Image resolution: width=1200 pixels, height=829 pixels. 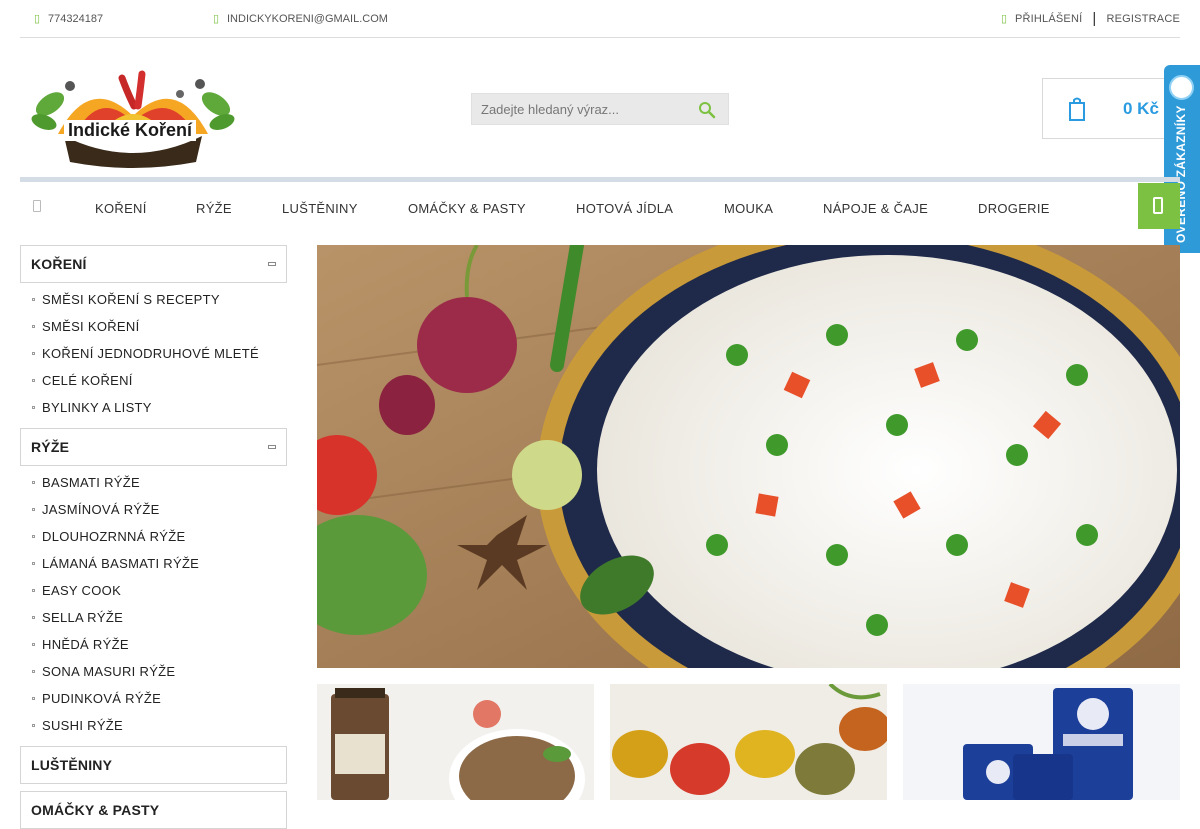 What do you see at coordinates (72, 765) in the screenshot?
I see `category-title: LUŠTĚNINY` at bounding box center [72, 765].